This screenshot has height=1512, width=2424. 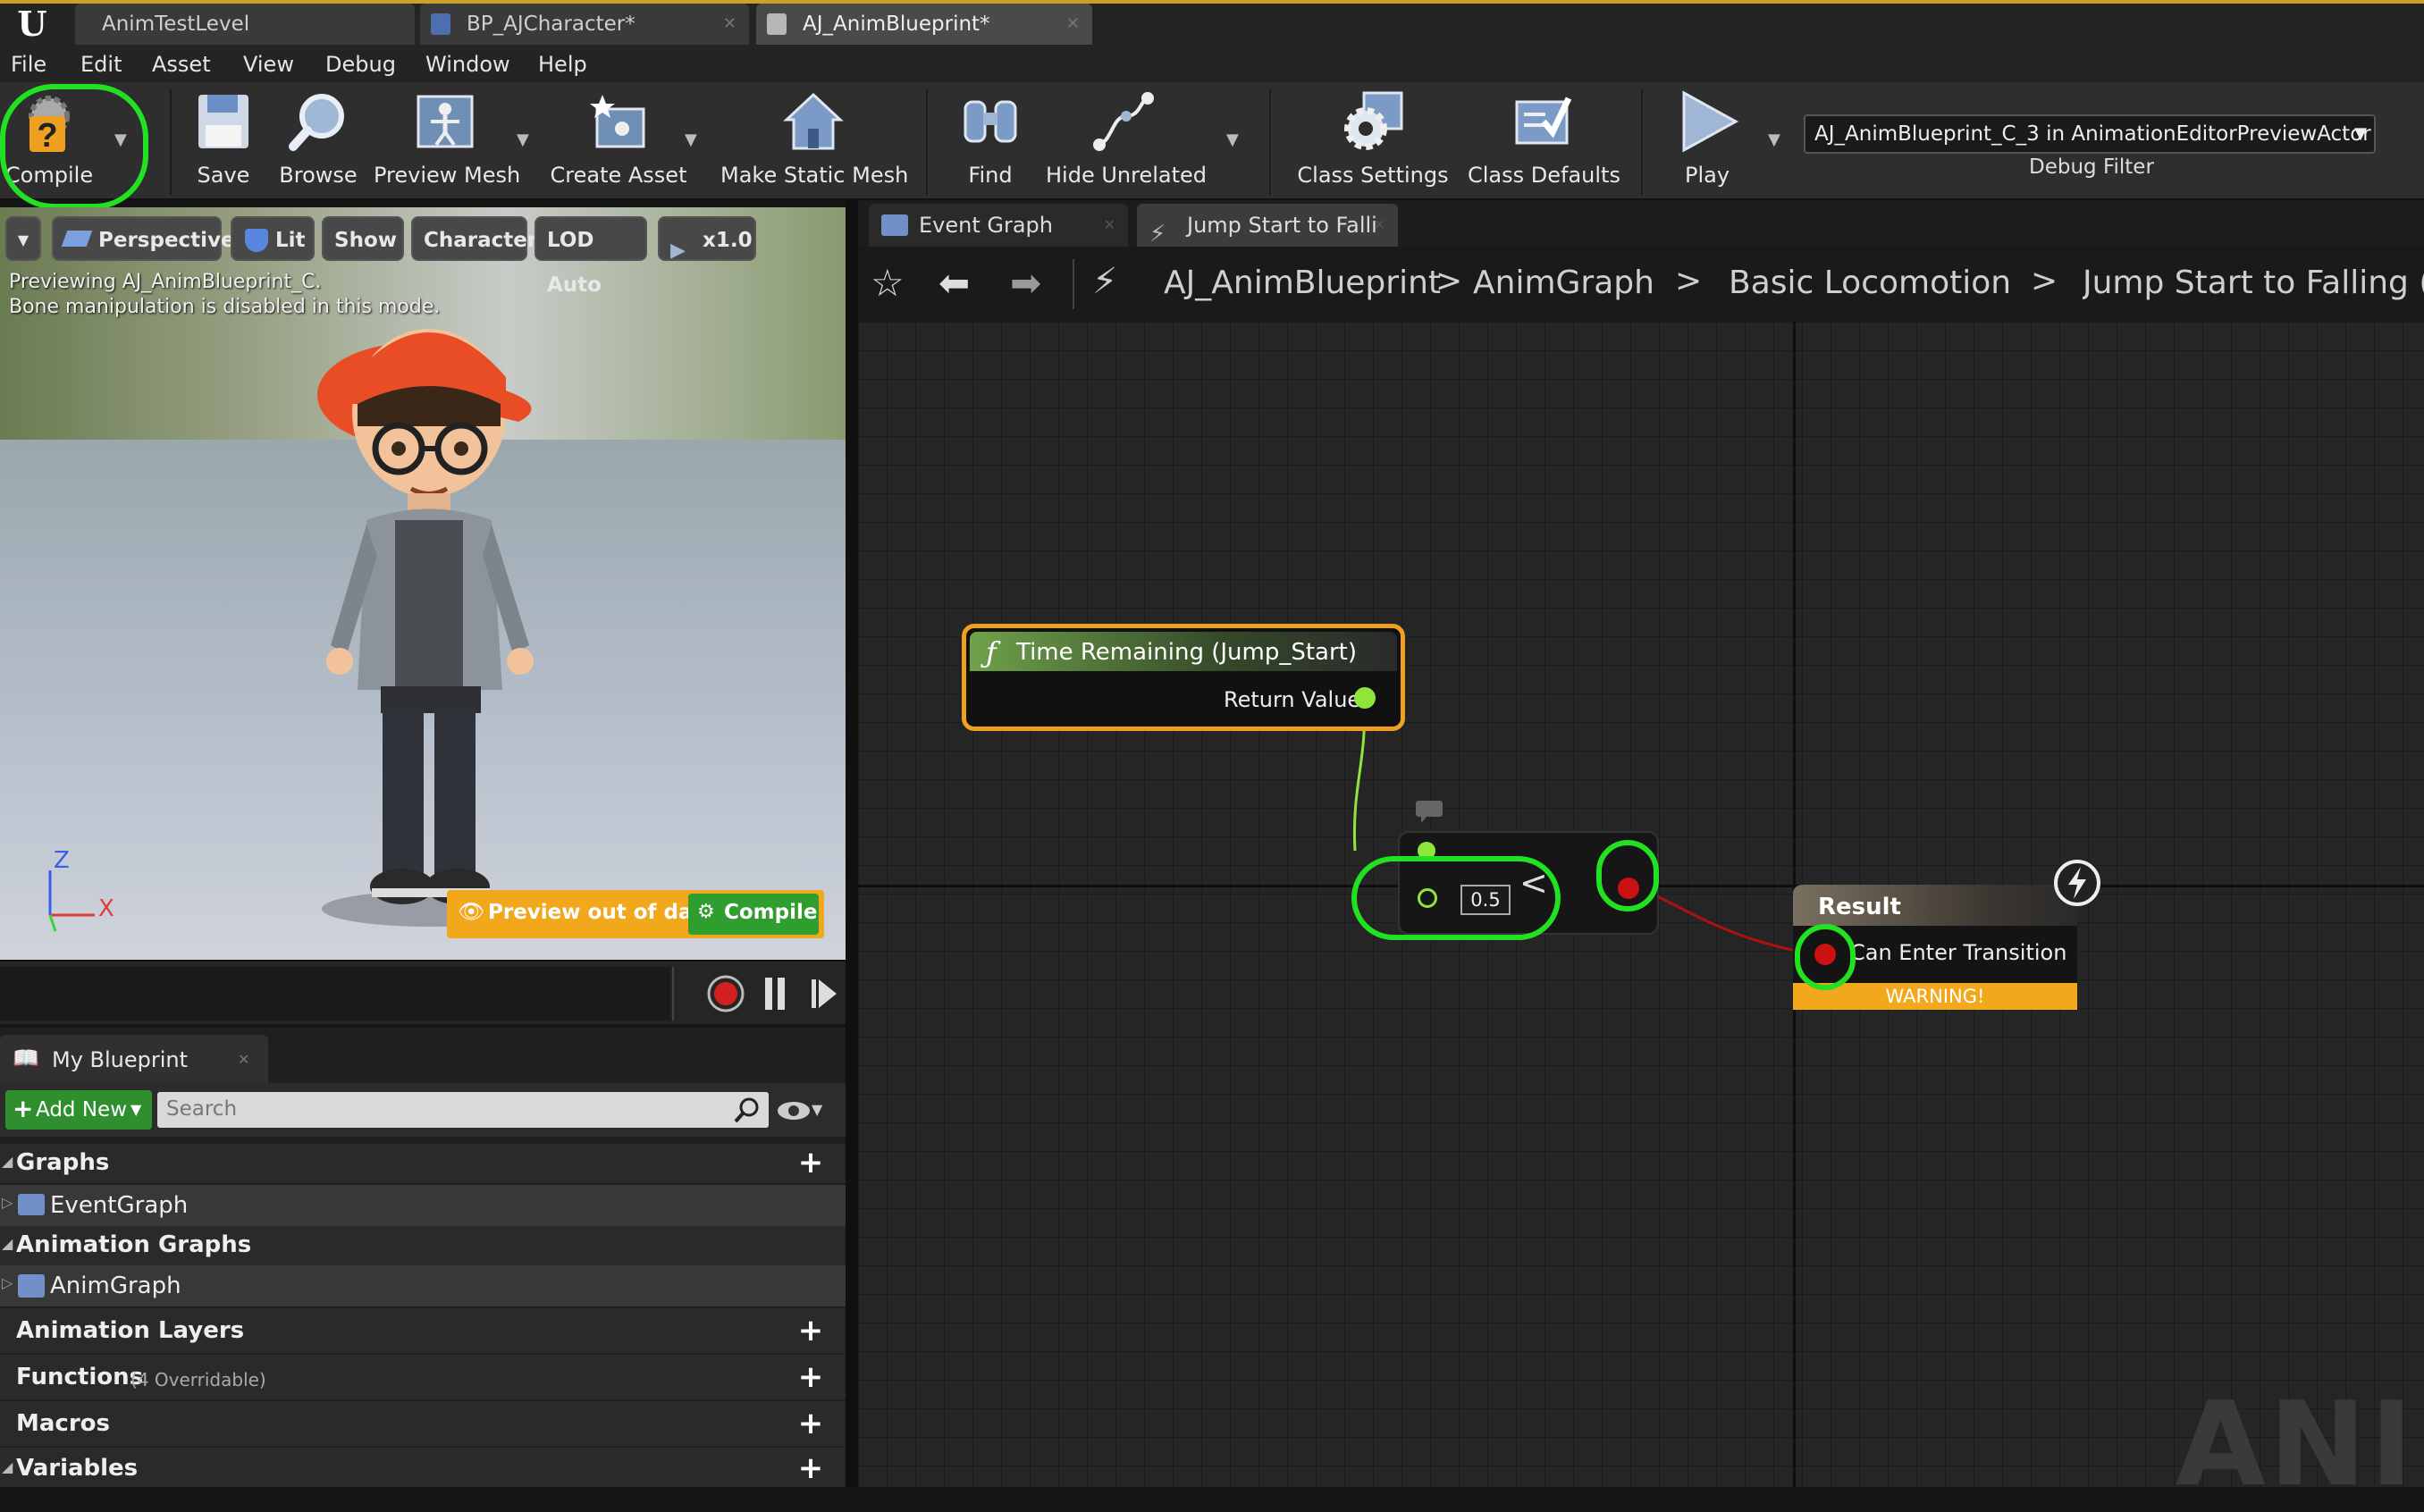 What do you see at coordinates (463, 1110) in the screenshot?
I see `blueprint-search-input: Search` at bounding box center [463, 1110].